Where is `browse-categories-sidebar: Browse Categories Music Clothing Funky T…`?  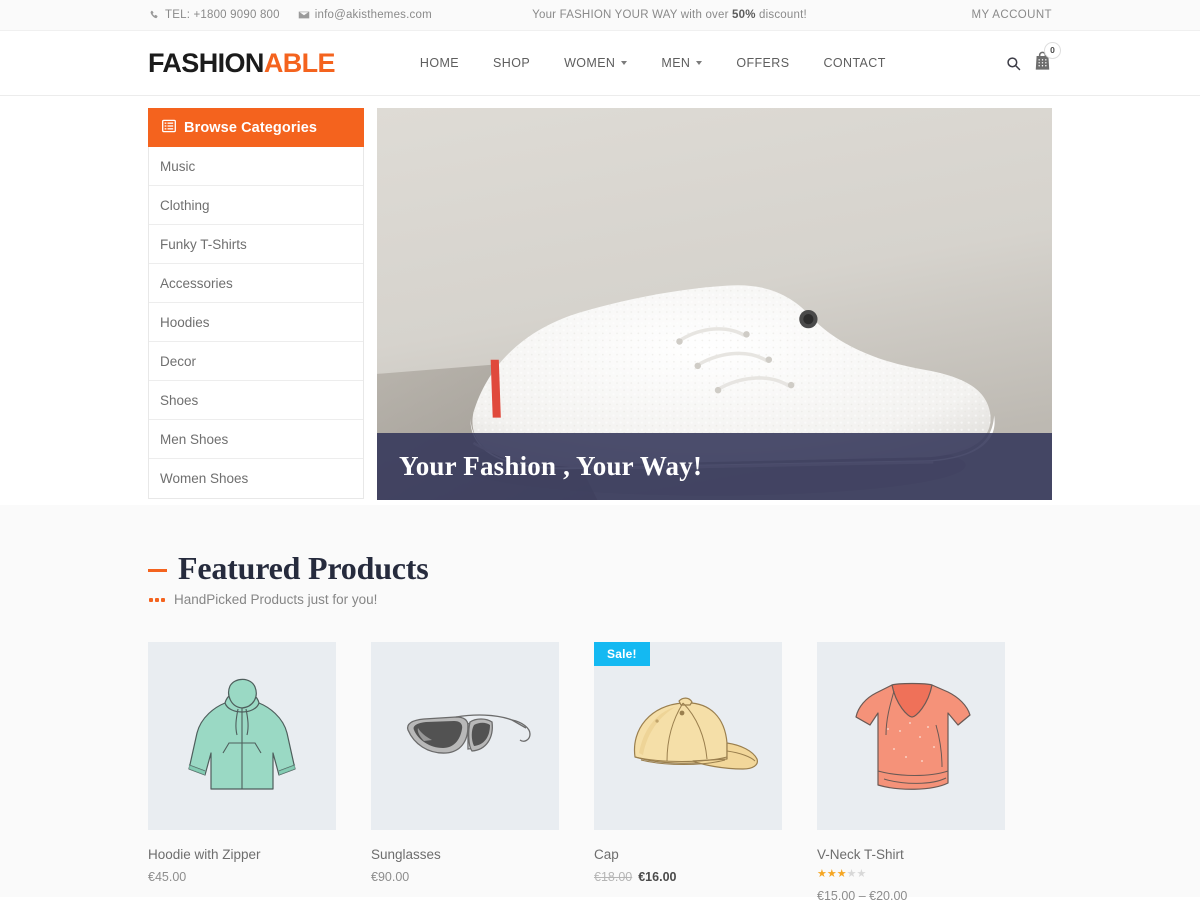
browse-categories-sidebar: Browse Categories Music Clothing Funky T… is located at coordinates (256, 304).